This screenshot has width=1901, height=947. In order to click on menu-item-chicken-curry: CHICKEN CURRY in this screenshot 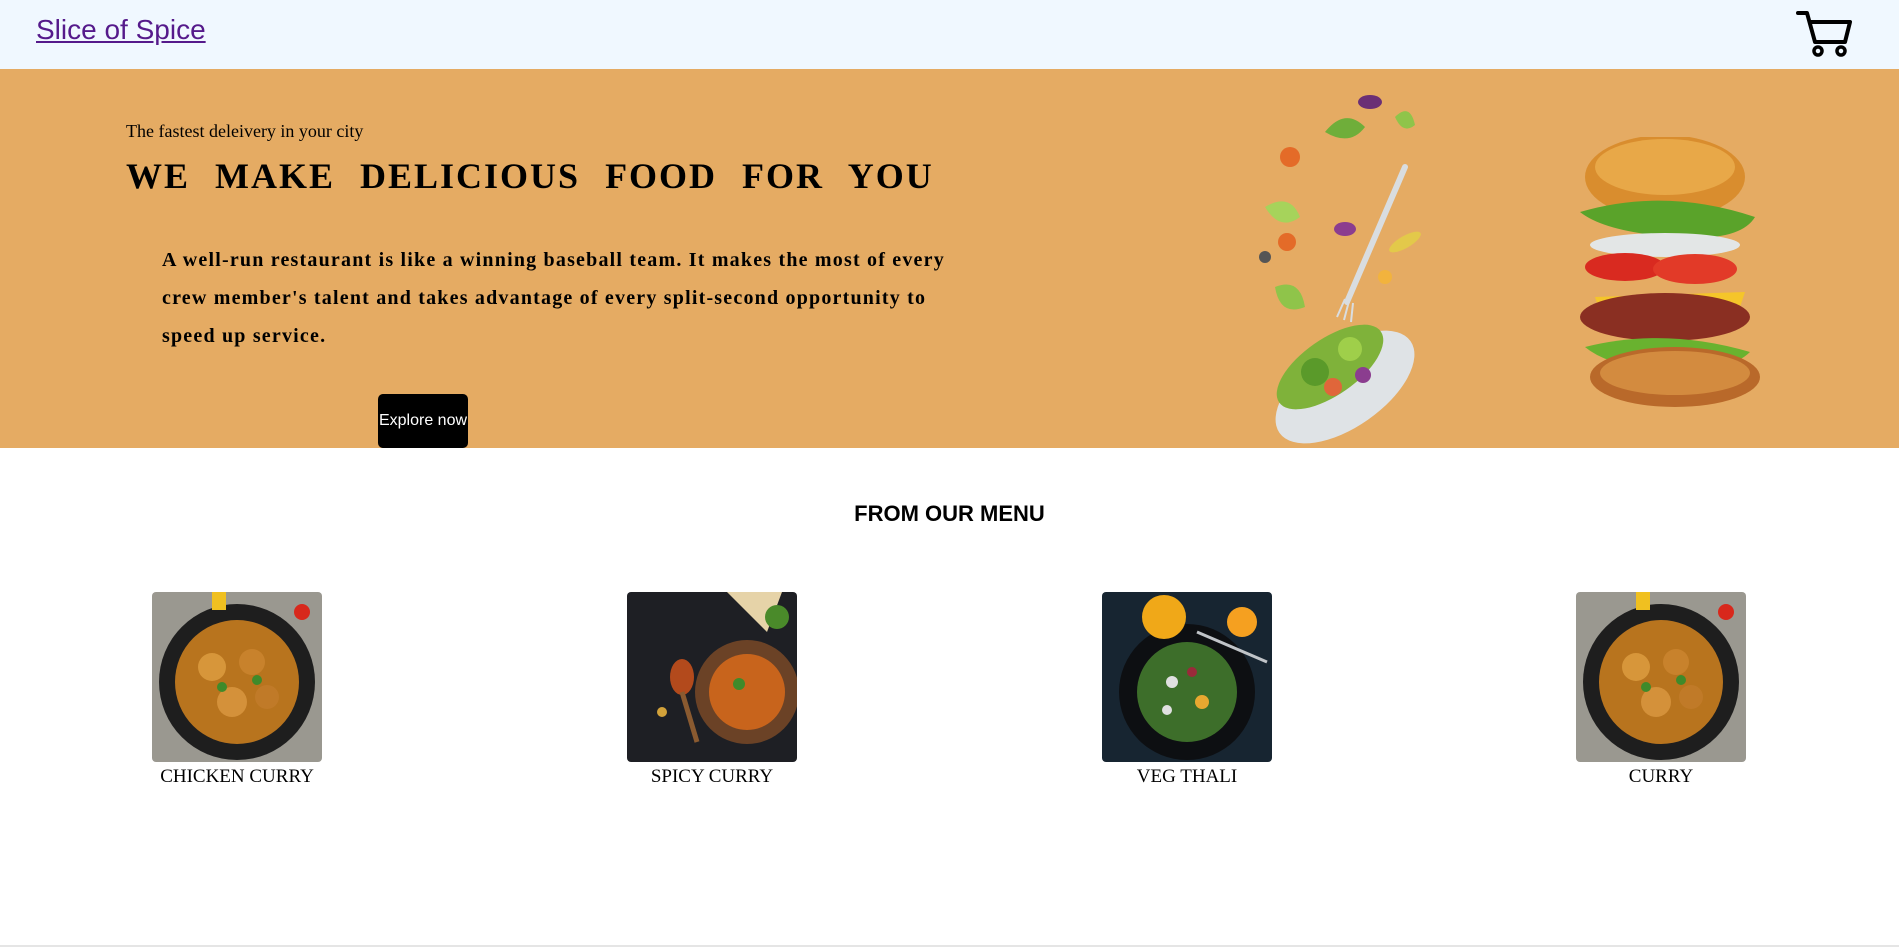, I will do `click(237, 690)`.